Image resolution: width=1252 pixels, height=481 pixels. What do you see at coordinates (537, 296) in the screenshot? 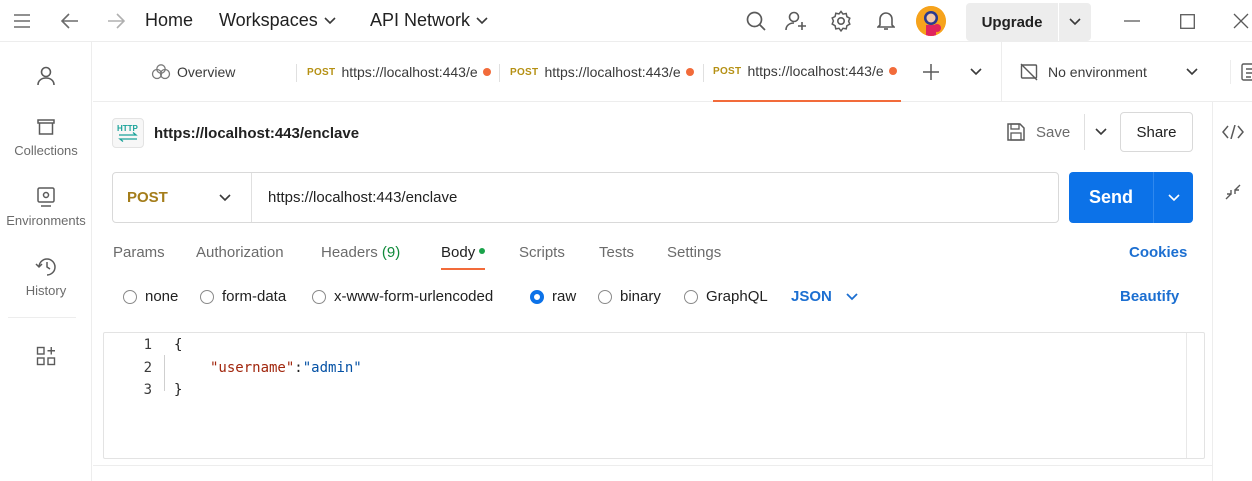
I see `radio-raw-selected` at bounding box center [537, 296].